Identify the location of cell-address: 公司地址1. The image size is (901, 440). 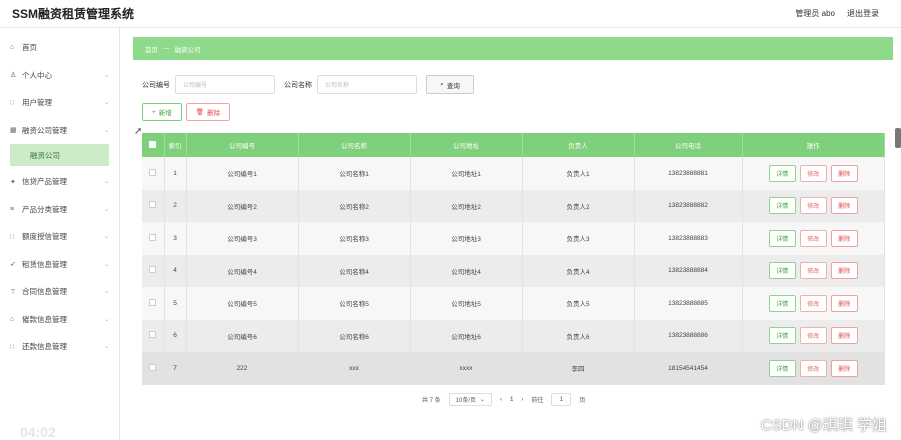
(466, 173).